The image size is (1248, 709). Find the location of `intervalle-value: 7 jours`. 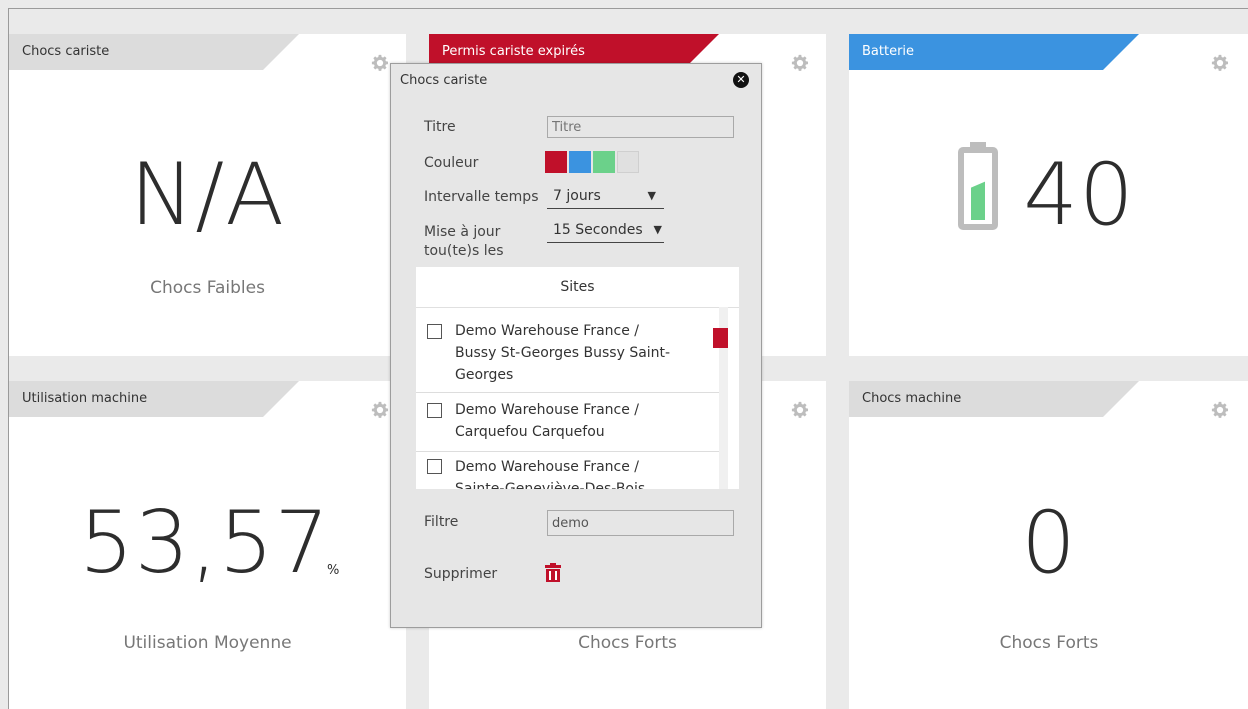

intervalle-value: 7 jours is located at coordinates (577, 196).